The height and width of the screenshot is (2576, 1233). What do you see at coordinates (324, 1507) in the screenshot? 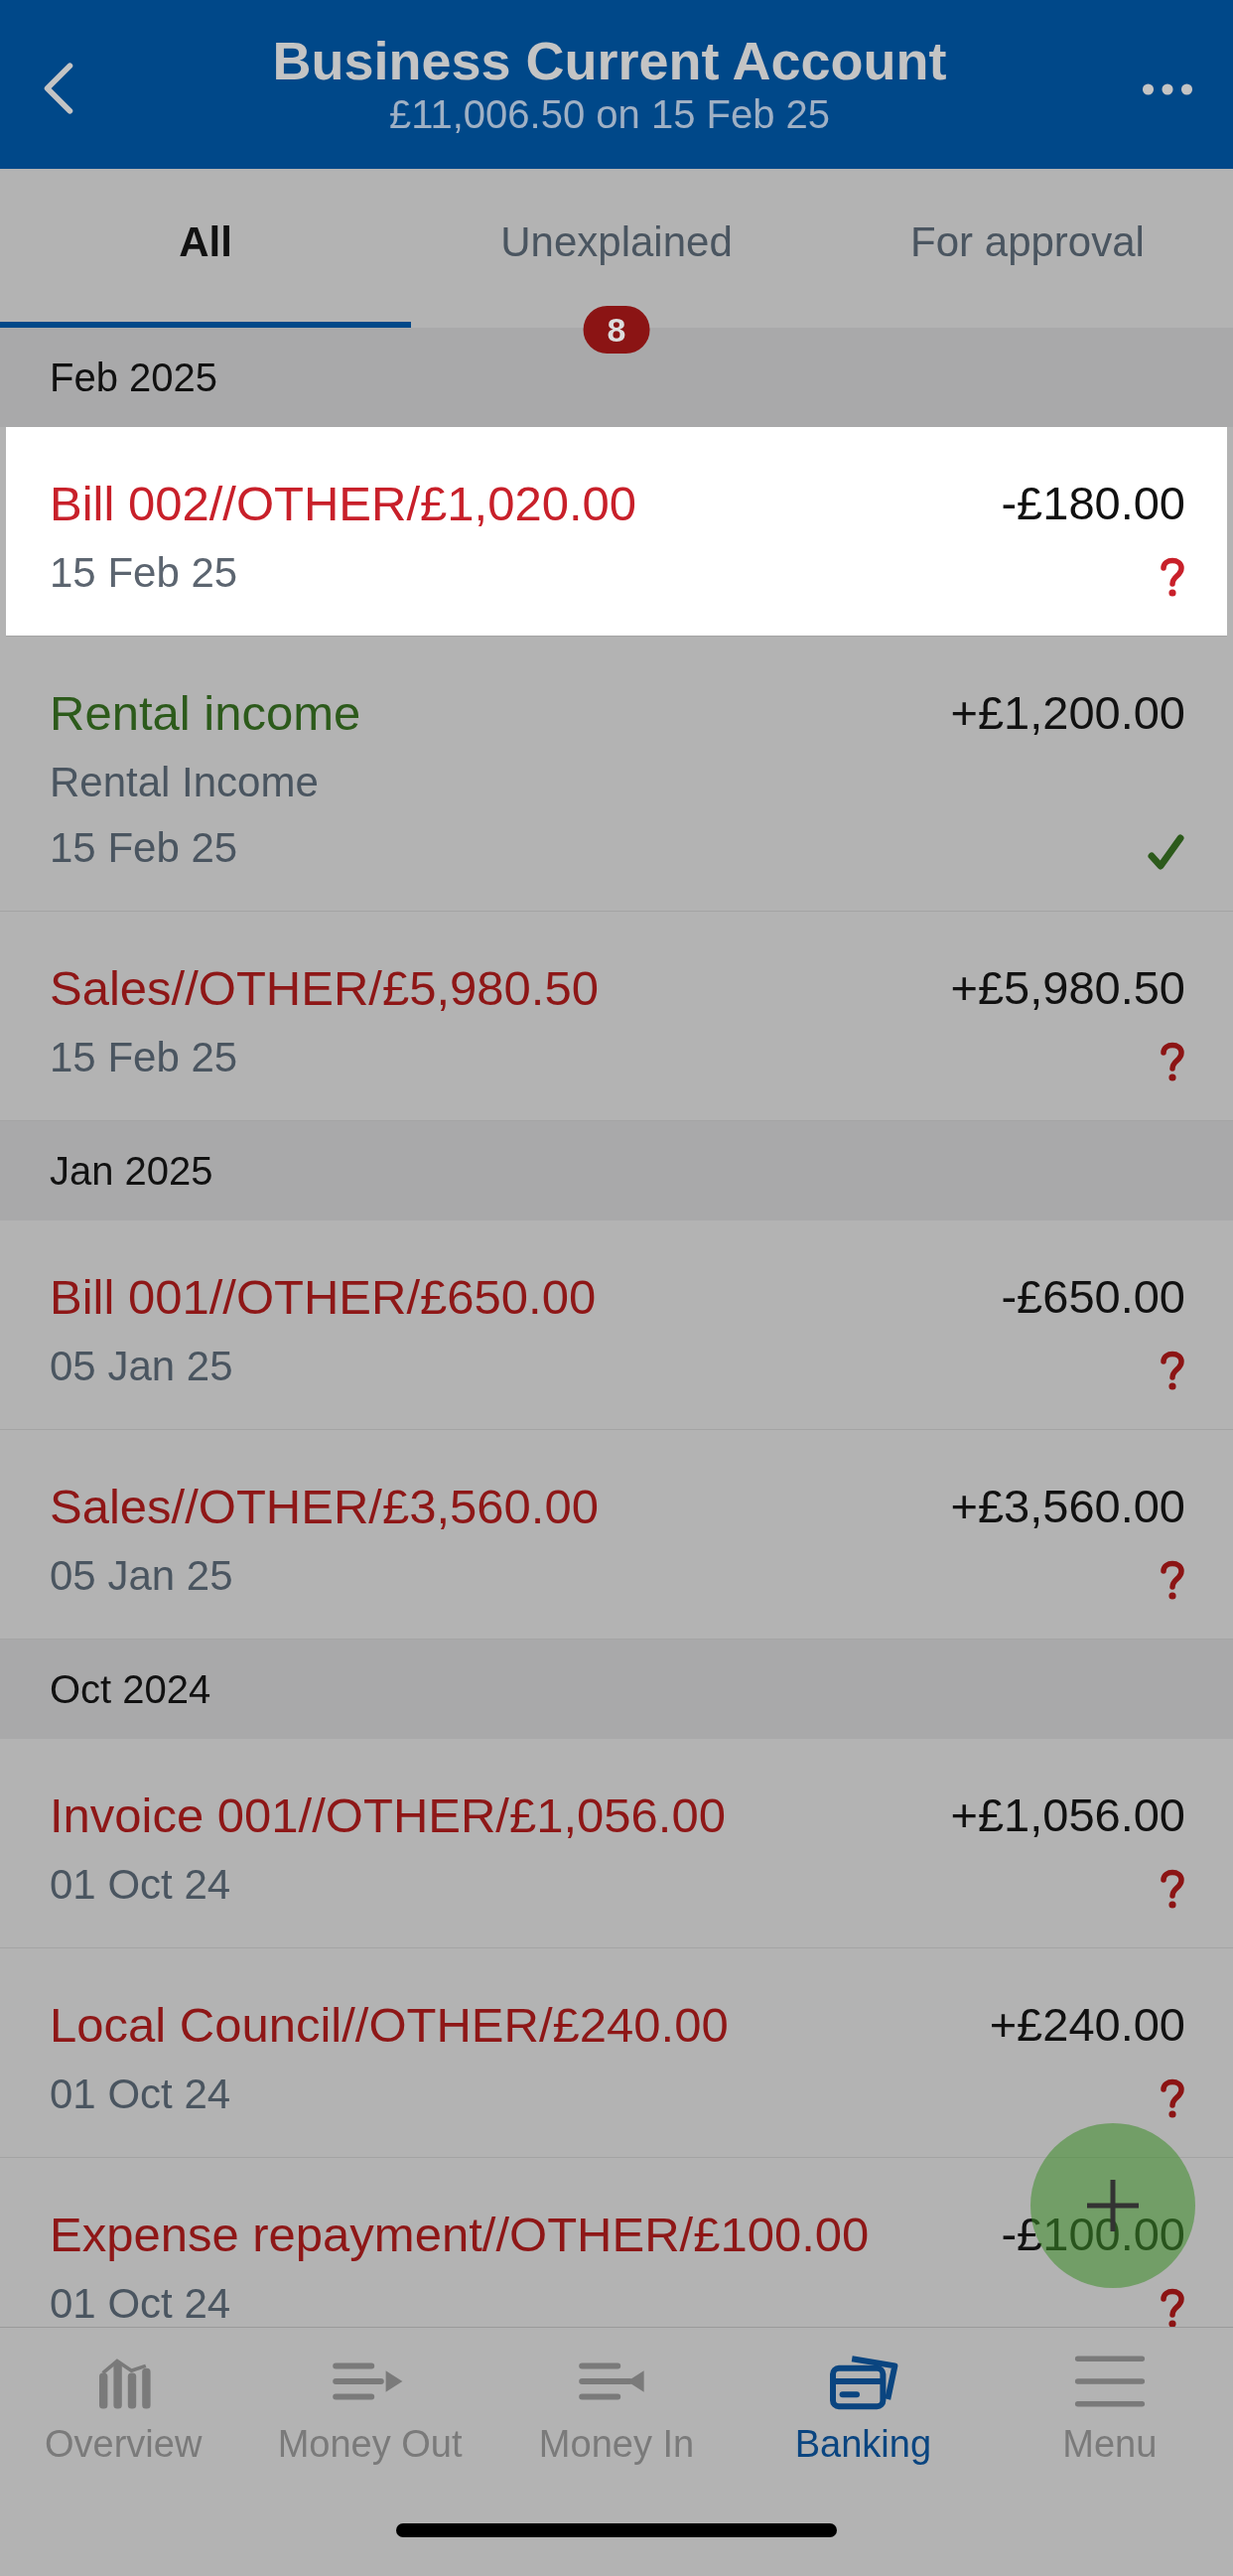
I see `transaction-title: Sales//OTHER/£3,560.00` at bounding box center [324, 1507].